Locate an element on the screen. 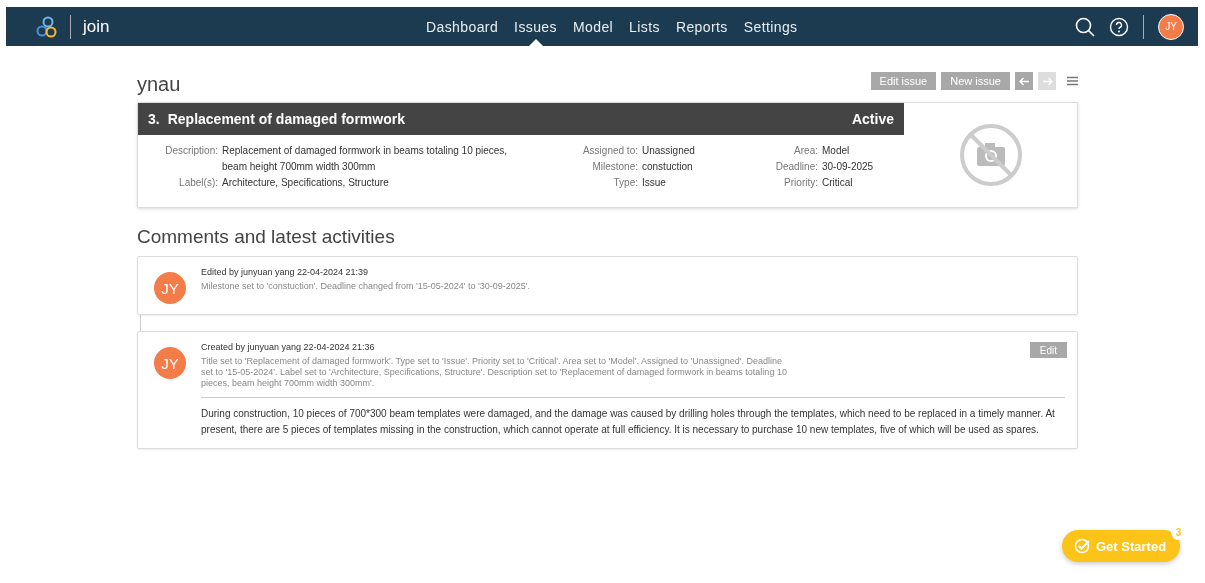 The width and height of the screenshot is (1205, 583). field-value: Unassigned is located at coordinates (668, 151).